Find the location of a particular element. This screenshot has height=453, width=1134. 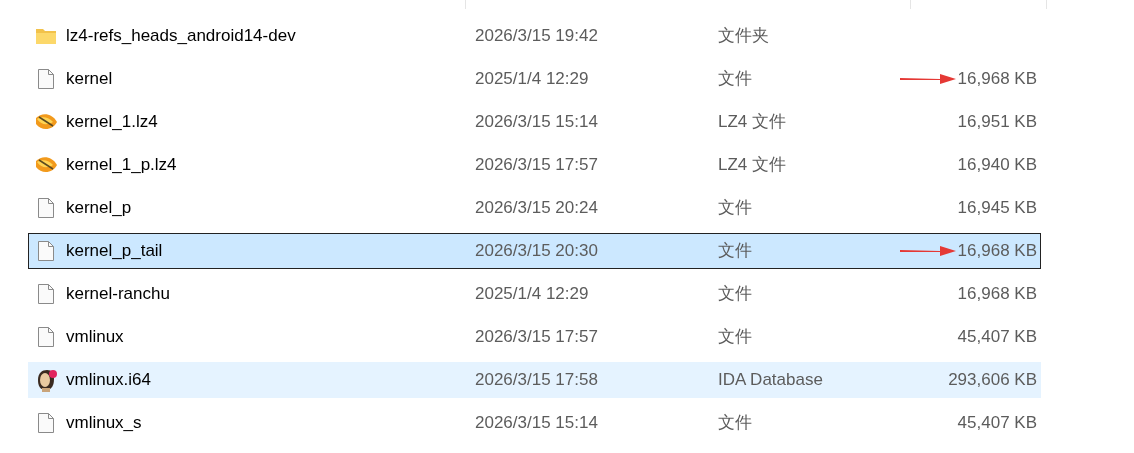

modified-date: 2026/3/15 20:30 is located at coordinates (536, 251).